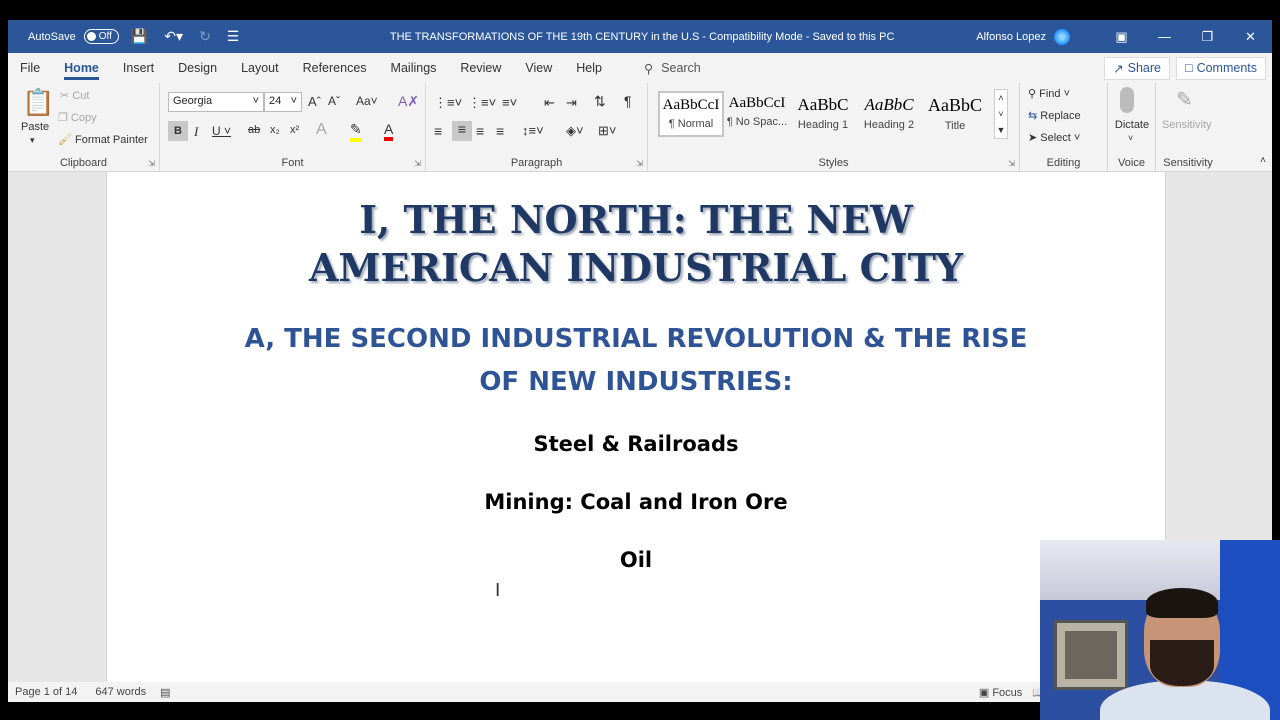 The width and height of the screenshot is (1280, 720). Describe the element at coordinates (101, 36) in the screenshot. I see `autosave-toggle: Off` at that location.